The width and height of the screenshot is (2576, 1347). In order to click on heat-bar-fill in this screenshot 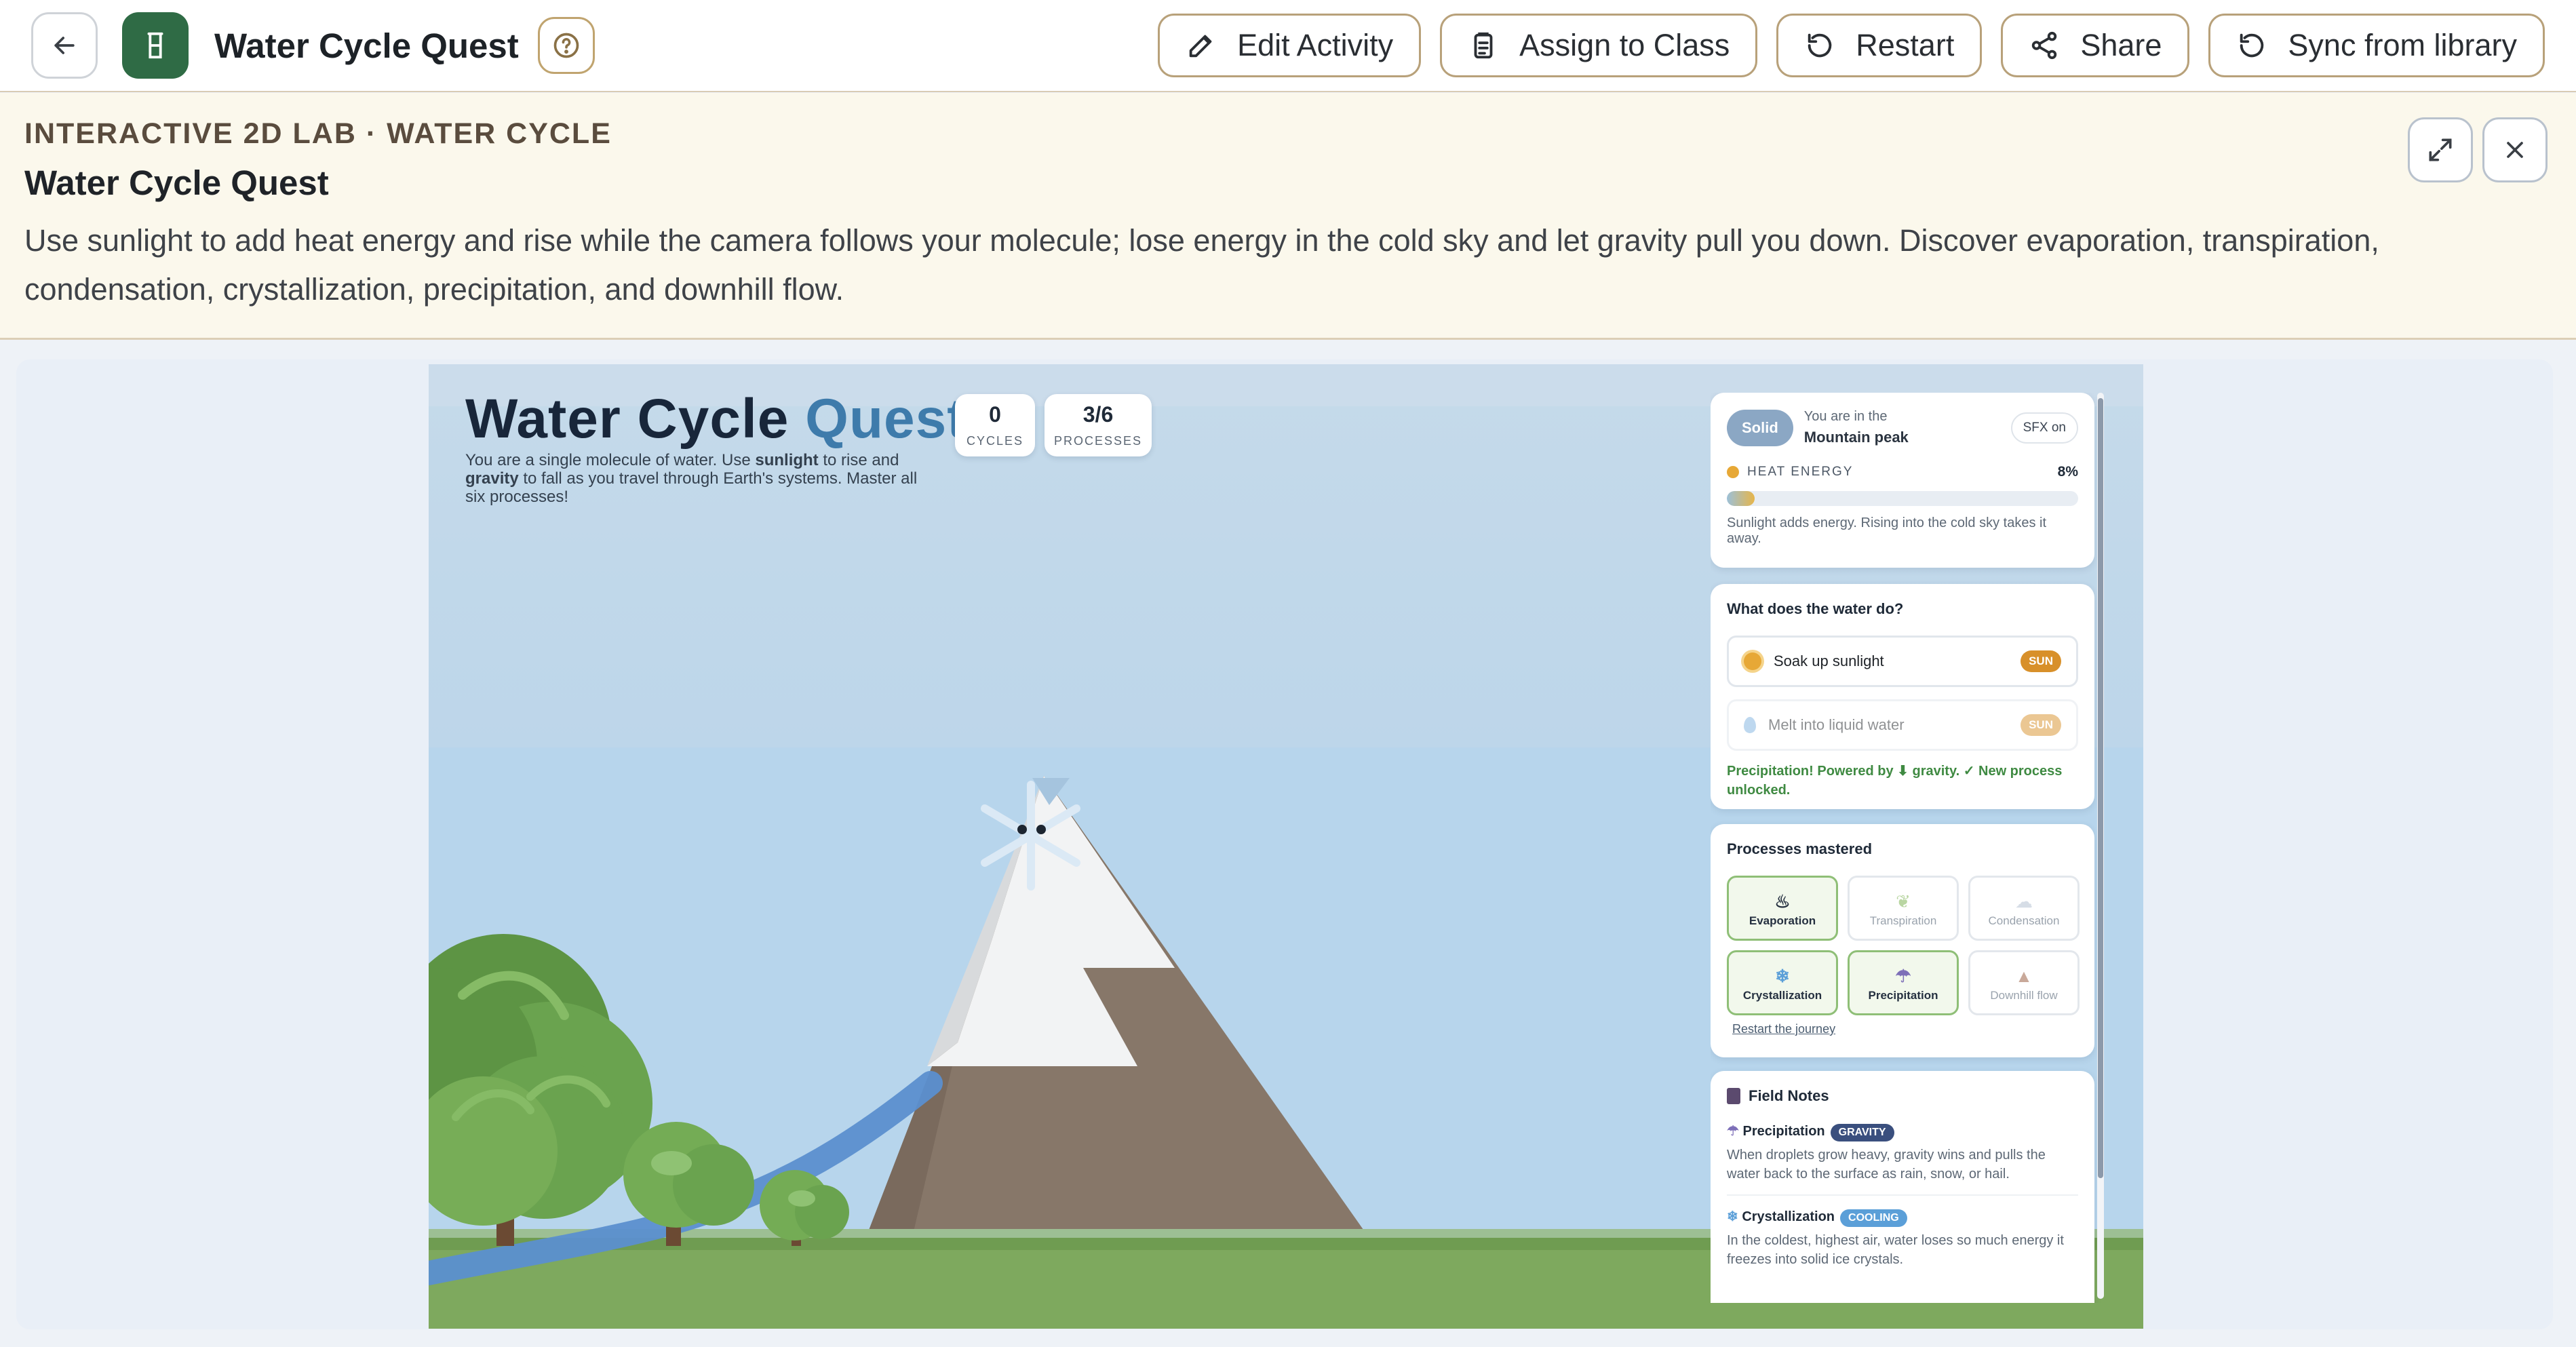, I will do `click(1741, 498)`.